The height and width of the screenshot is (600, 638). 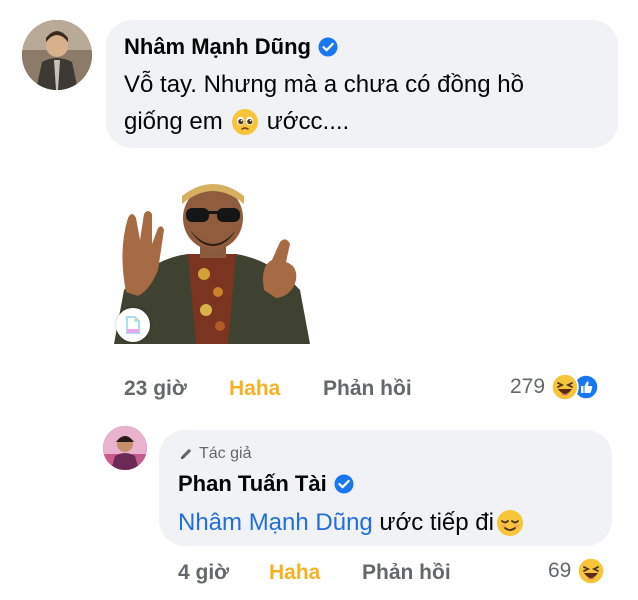 I want to click on reaction-count: 69, so click(x=560, y=570).